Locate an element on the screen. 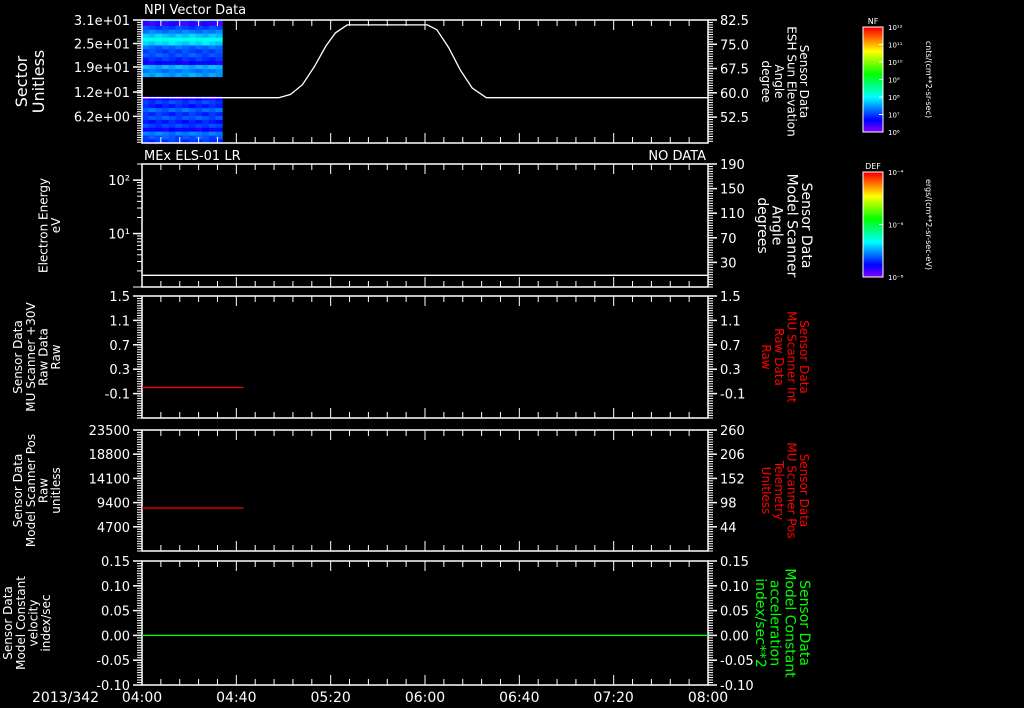 This screenshot has height=708, width=1024. right-axis-tick-label: 0.3 is located at coordinates (730, 370).